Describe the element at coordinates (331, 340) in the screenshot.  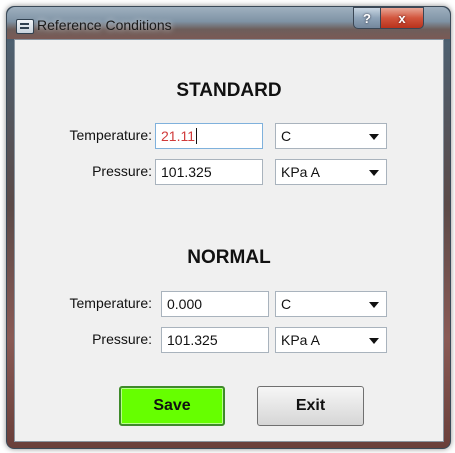
I see `normal-pressure-unit-select: KPa A` at that location.